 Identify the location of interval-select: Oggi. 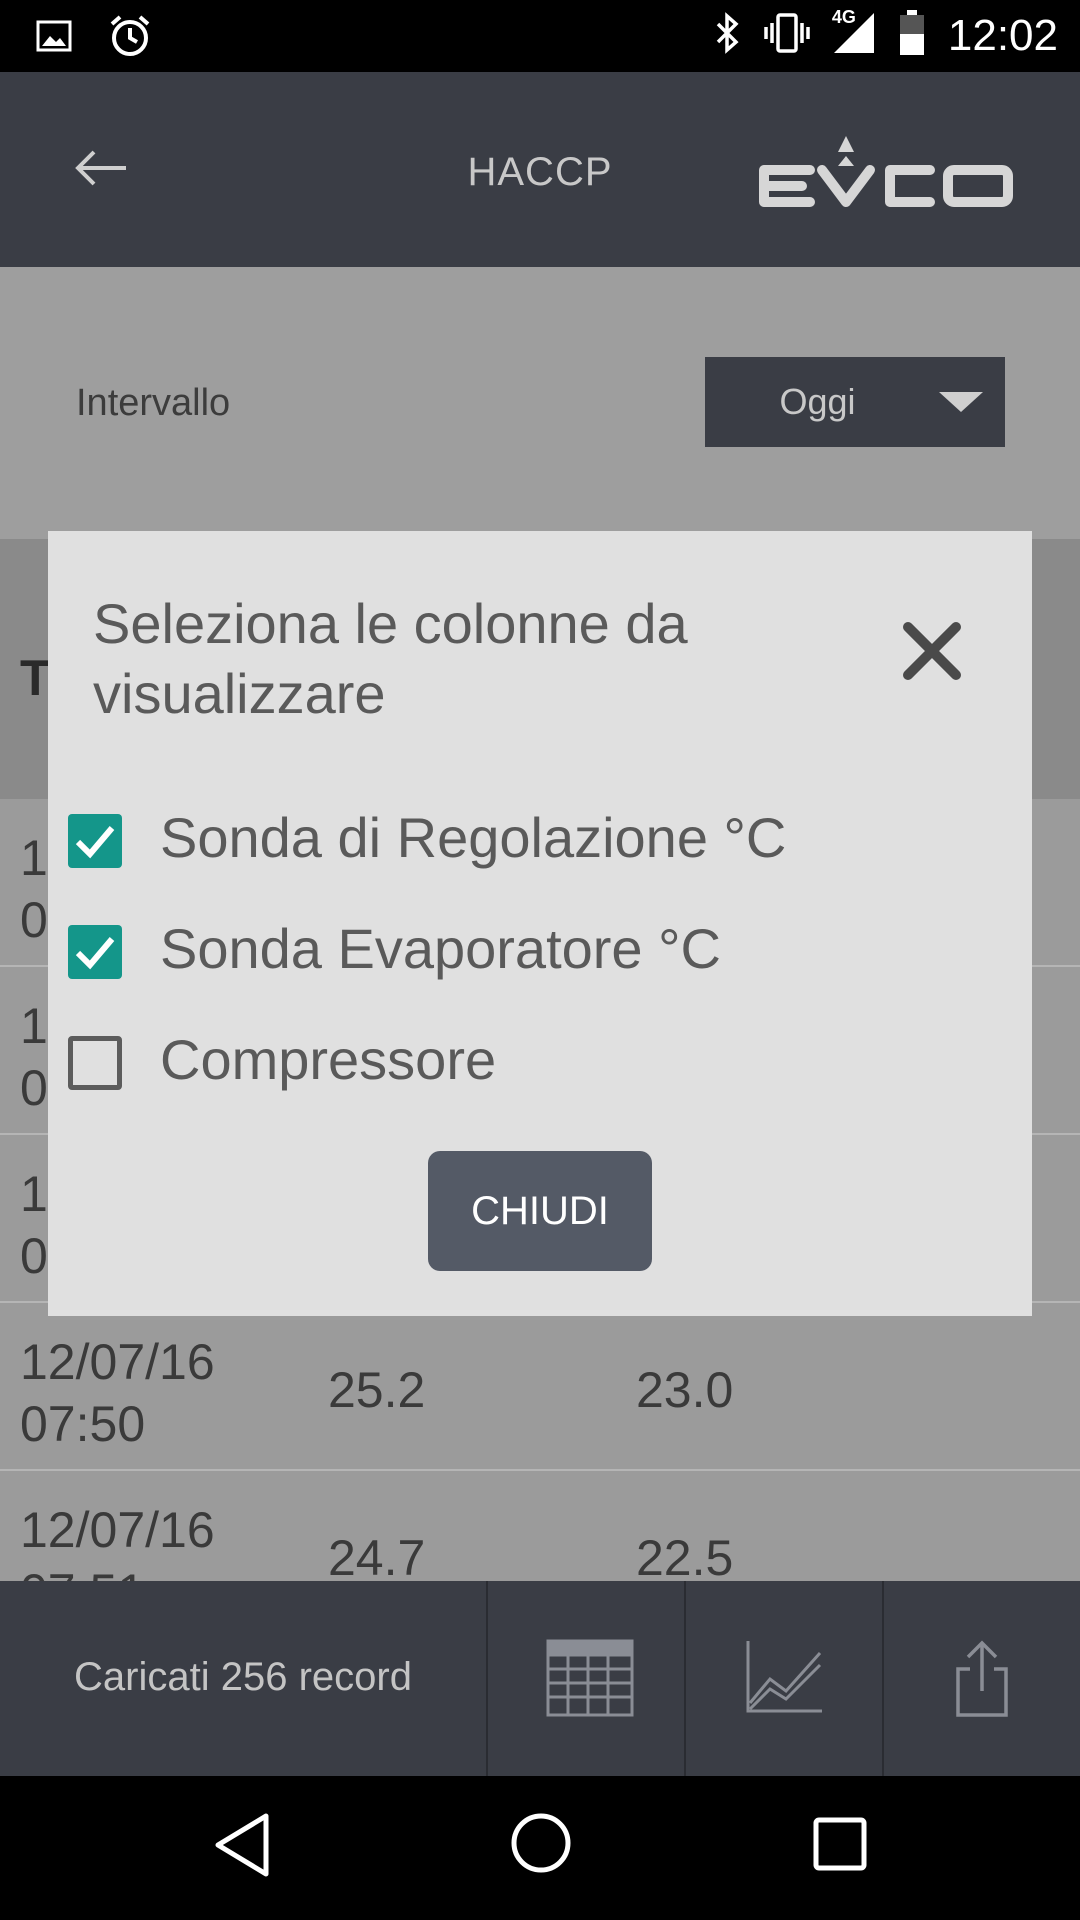
(855, 402).